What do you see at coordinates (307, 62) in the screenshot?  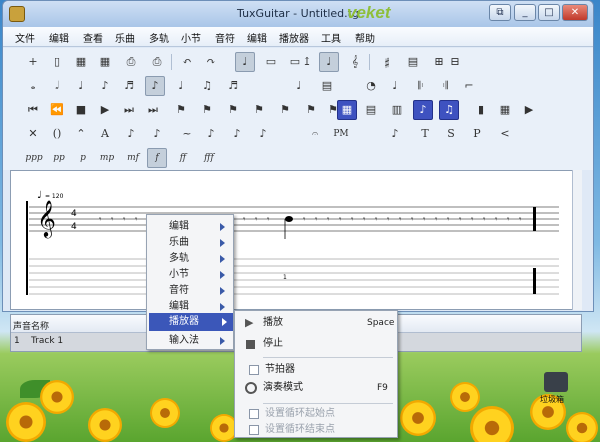 I see `layout-icon: ↥` at bounding box center [307, 62].